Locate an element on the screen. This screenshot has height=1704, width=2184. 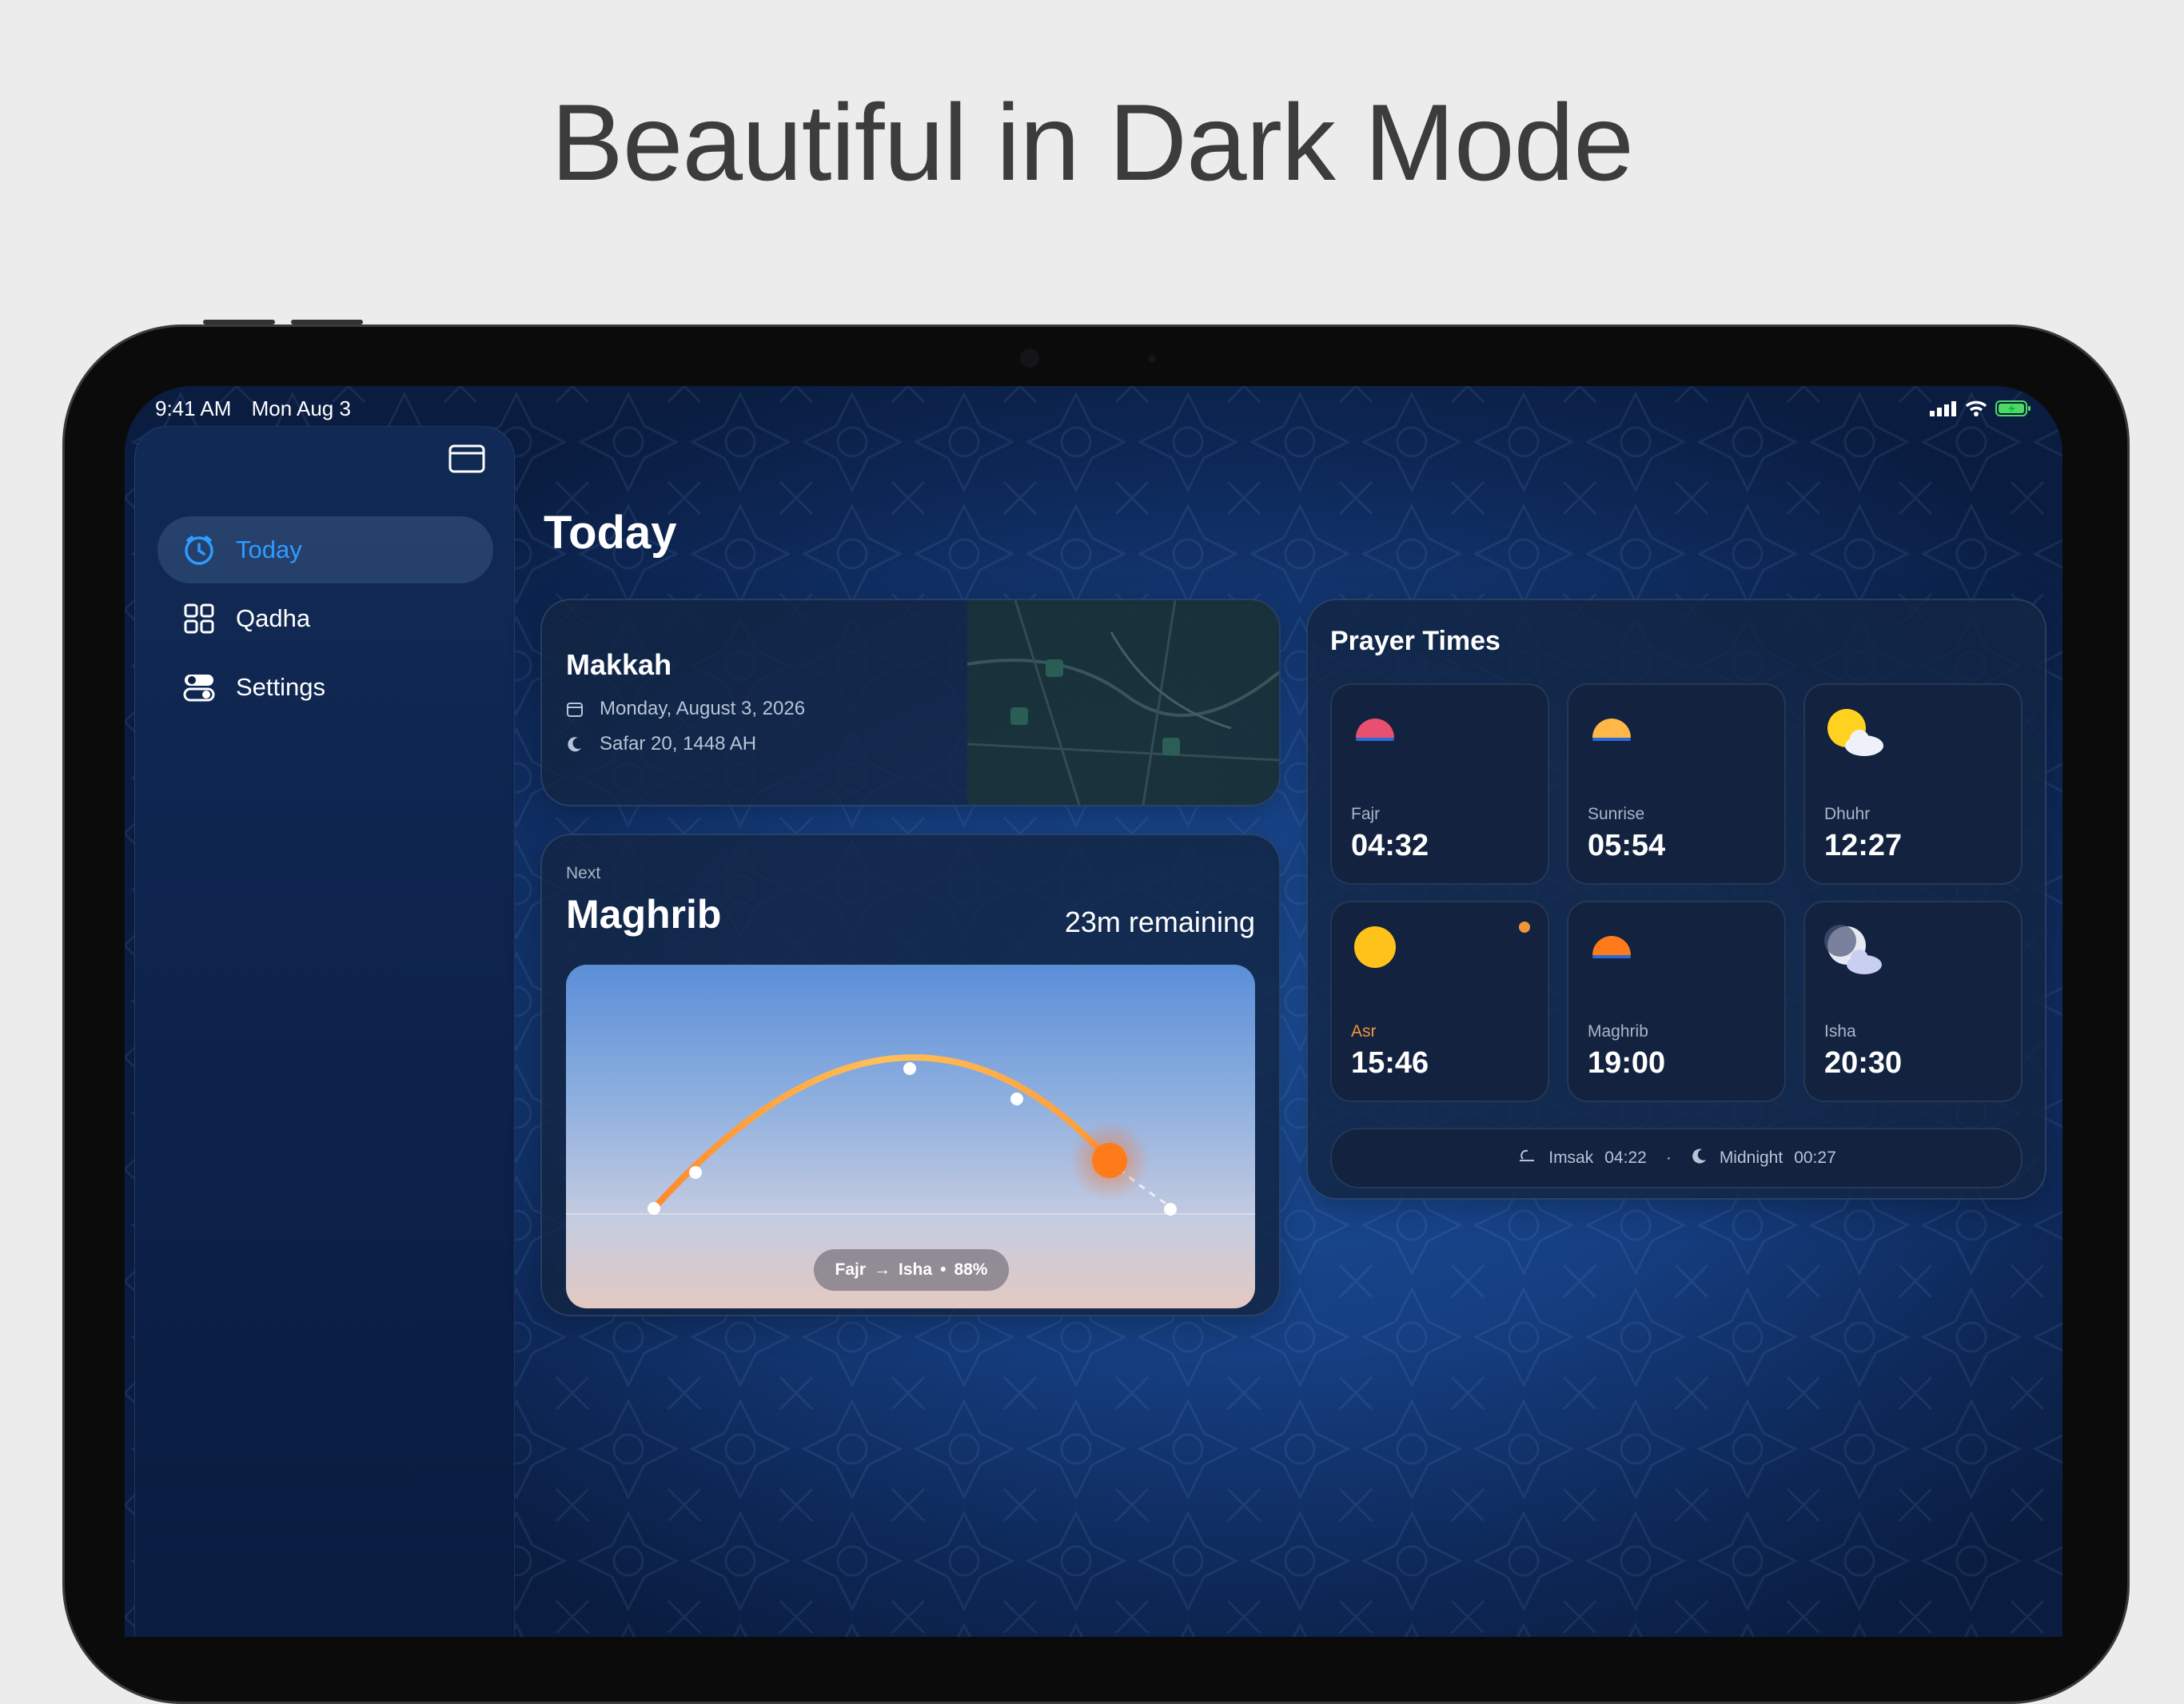
gregorian-date-row: Monday, August 3, 2026 is located at coordinates (685, 709).